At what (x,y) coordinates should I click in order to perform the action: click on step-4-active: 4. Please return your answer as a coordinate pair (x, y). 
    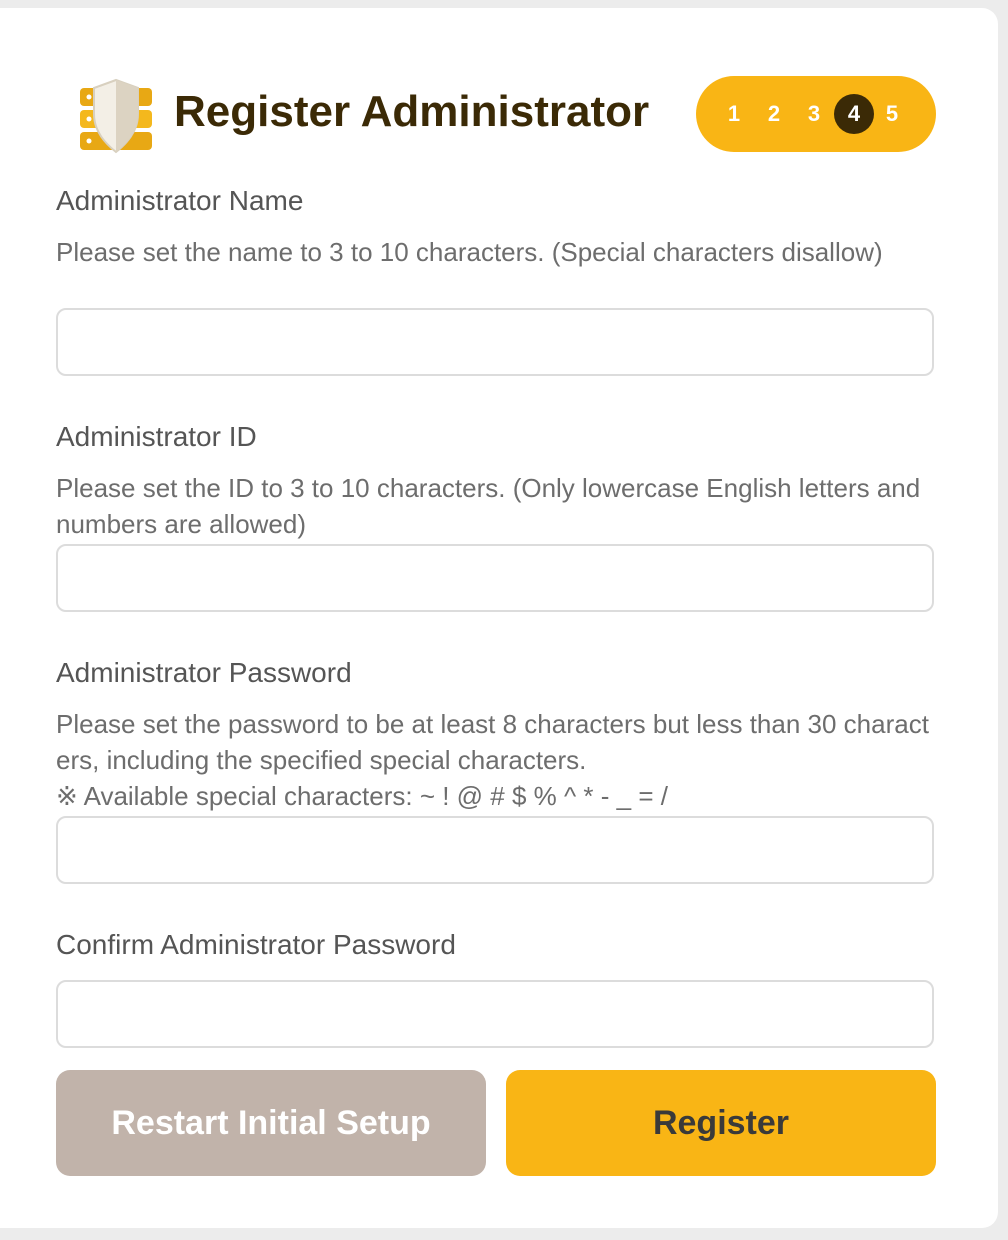
    Looking at the image, I should click on (854, 114).